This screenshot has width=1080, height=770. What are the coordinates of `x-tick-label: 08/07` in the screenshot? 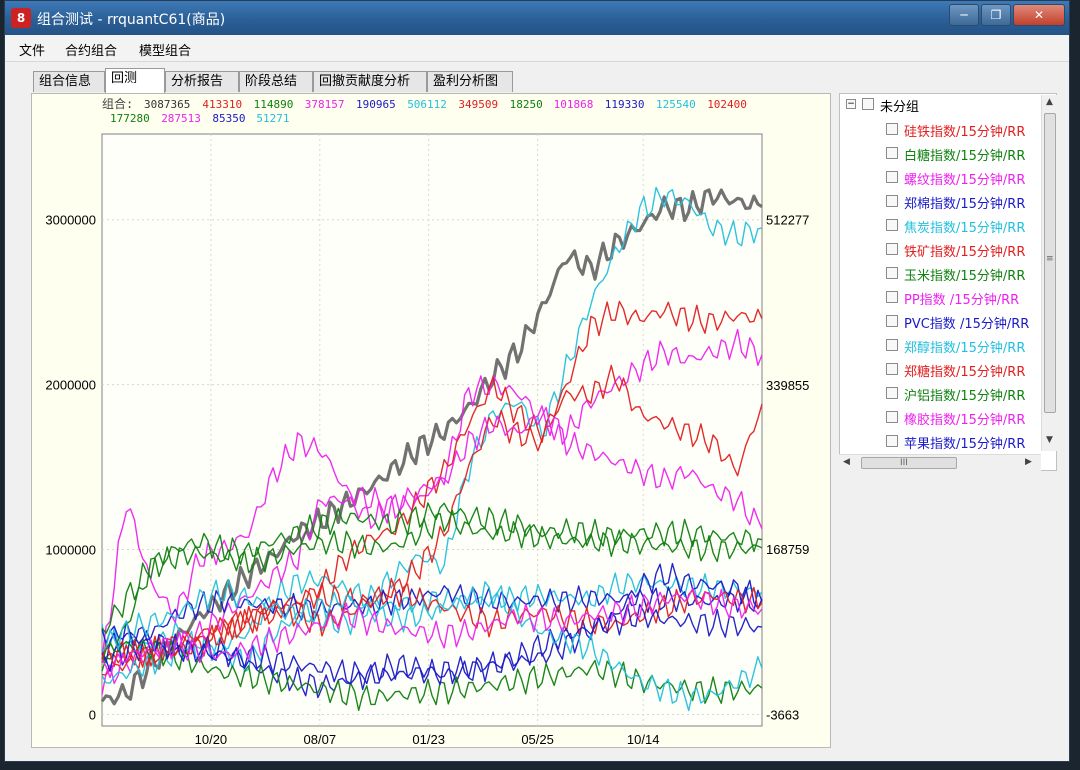 It's located at (320, 739).